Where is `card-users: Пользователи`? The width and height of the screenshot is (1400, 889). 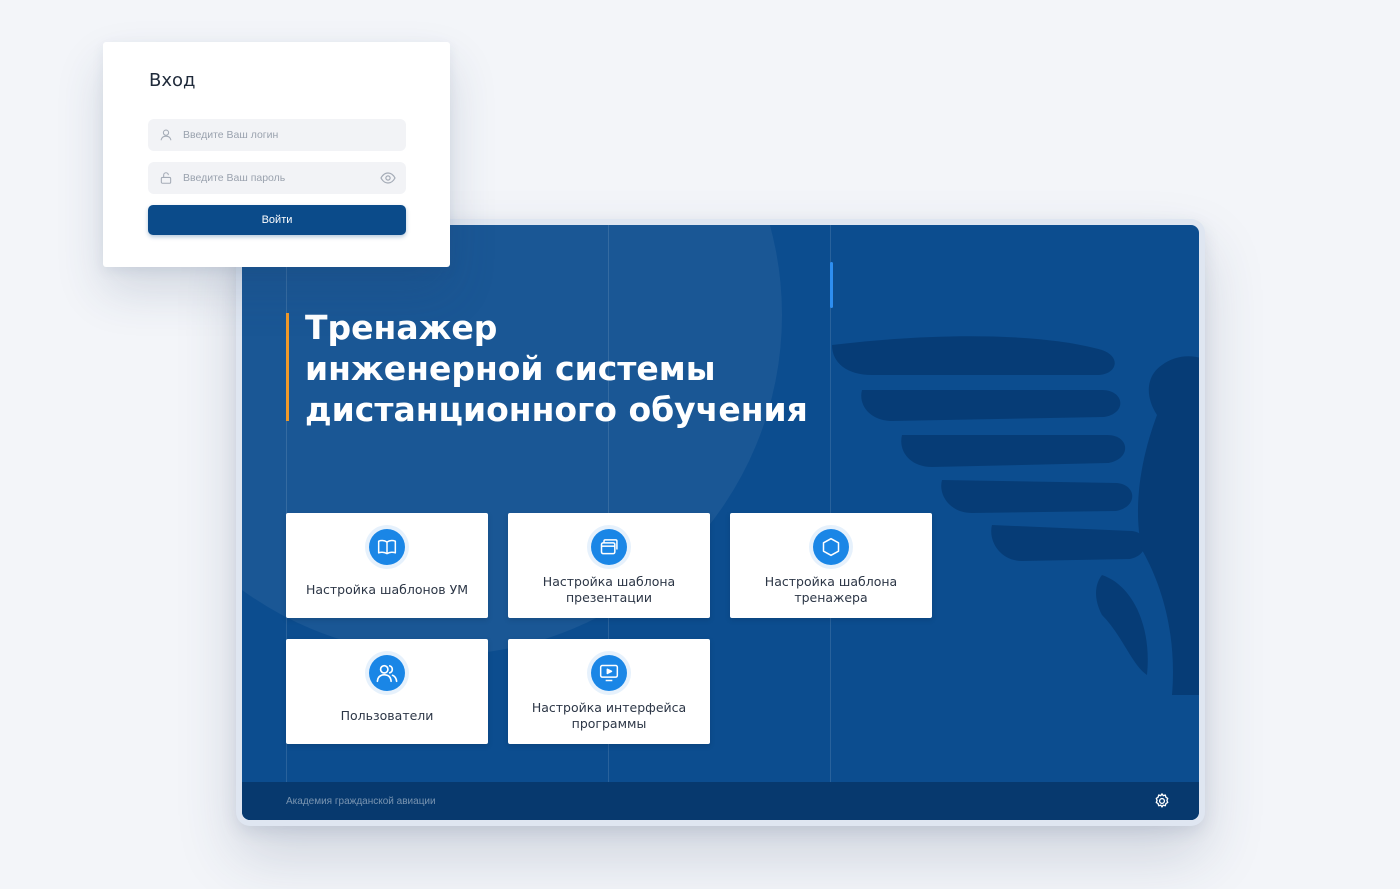
card-users: Пользователи is located at coordinates (387, 691).